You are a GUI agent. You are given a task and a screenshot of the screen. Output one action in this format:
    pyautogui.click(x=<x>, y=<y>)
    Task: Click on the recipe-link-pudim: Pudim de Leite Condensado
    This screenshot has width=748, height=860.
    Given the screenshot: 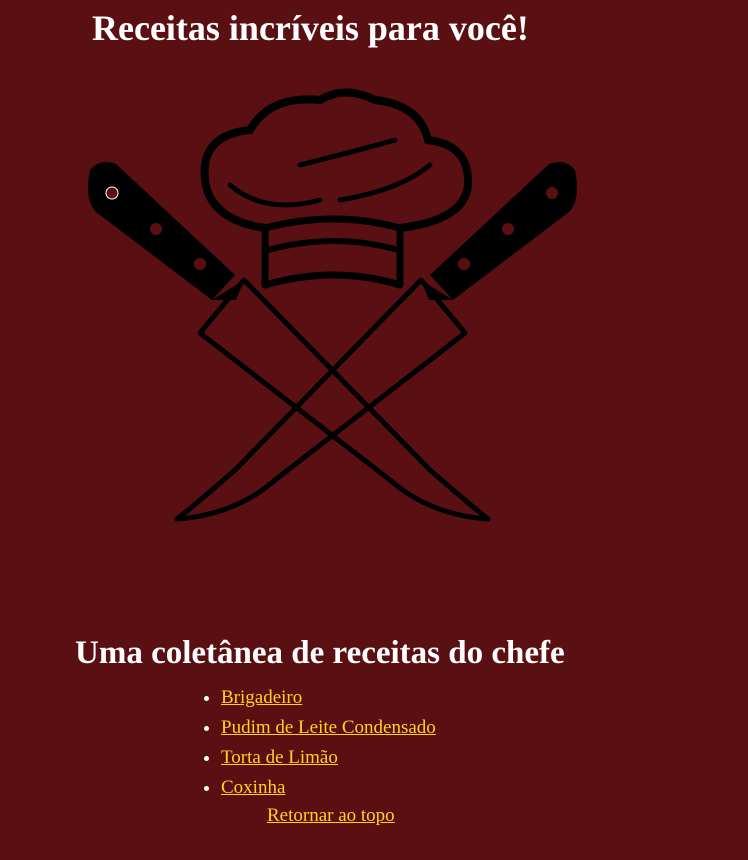 What is the action you would take?
    pyautogui.click(x=328, y=727)
    